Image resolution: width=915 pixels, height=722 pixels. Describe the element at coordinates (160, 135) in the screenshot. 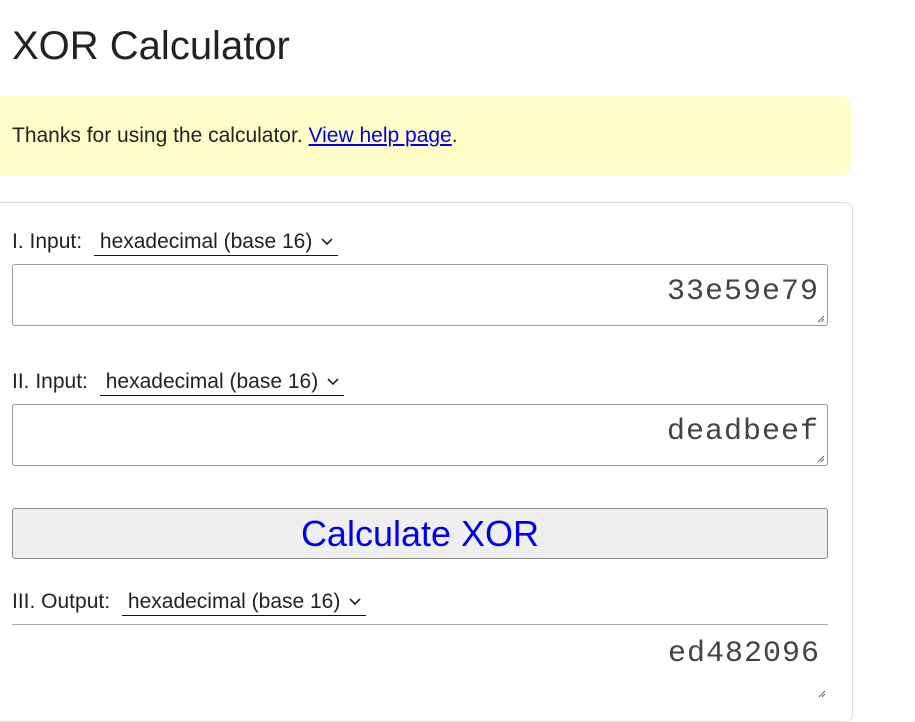

I see `notice-text: Thanks for using the calculator.` at that location.